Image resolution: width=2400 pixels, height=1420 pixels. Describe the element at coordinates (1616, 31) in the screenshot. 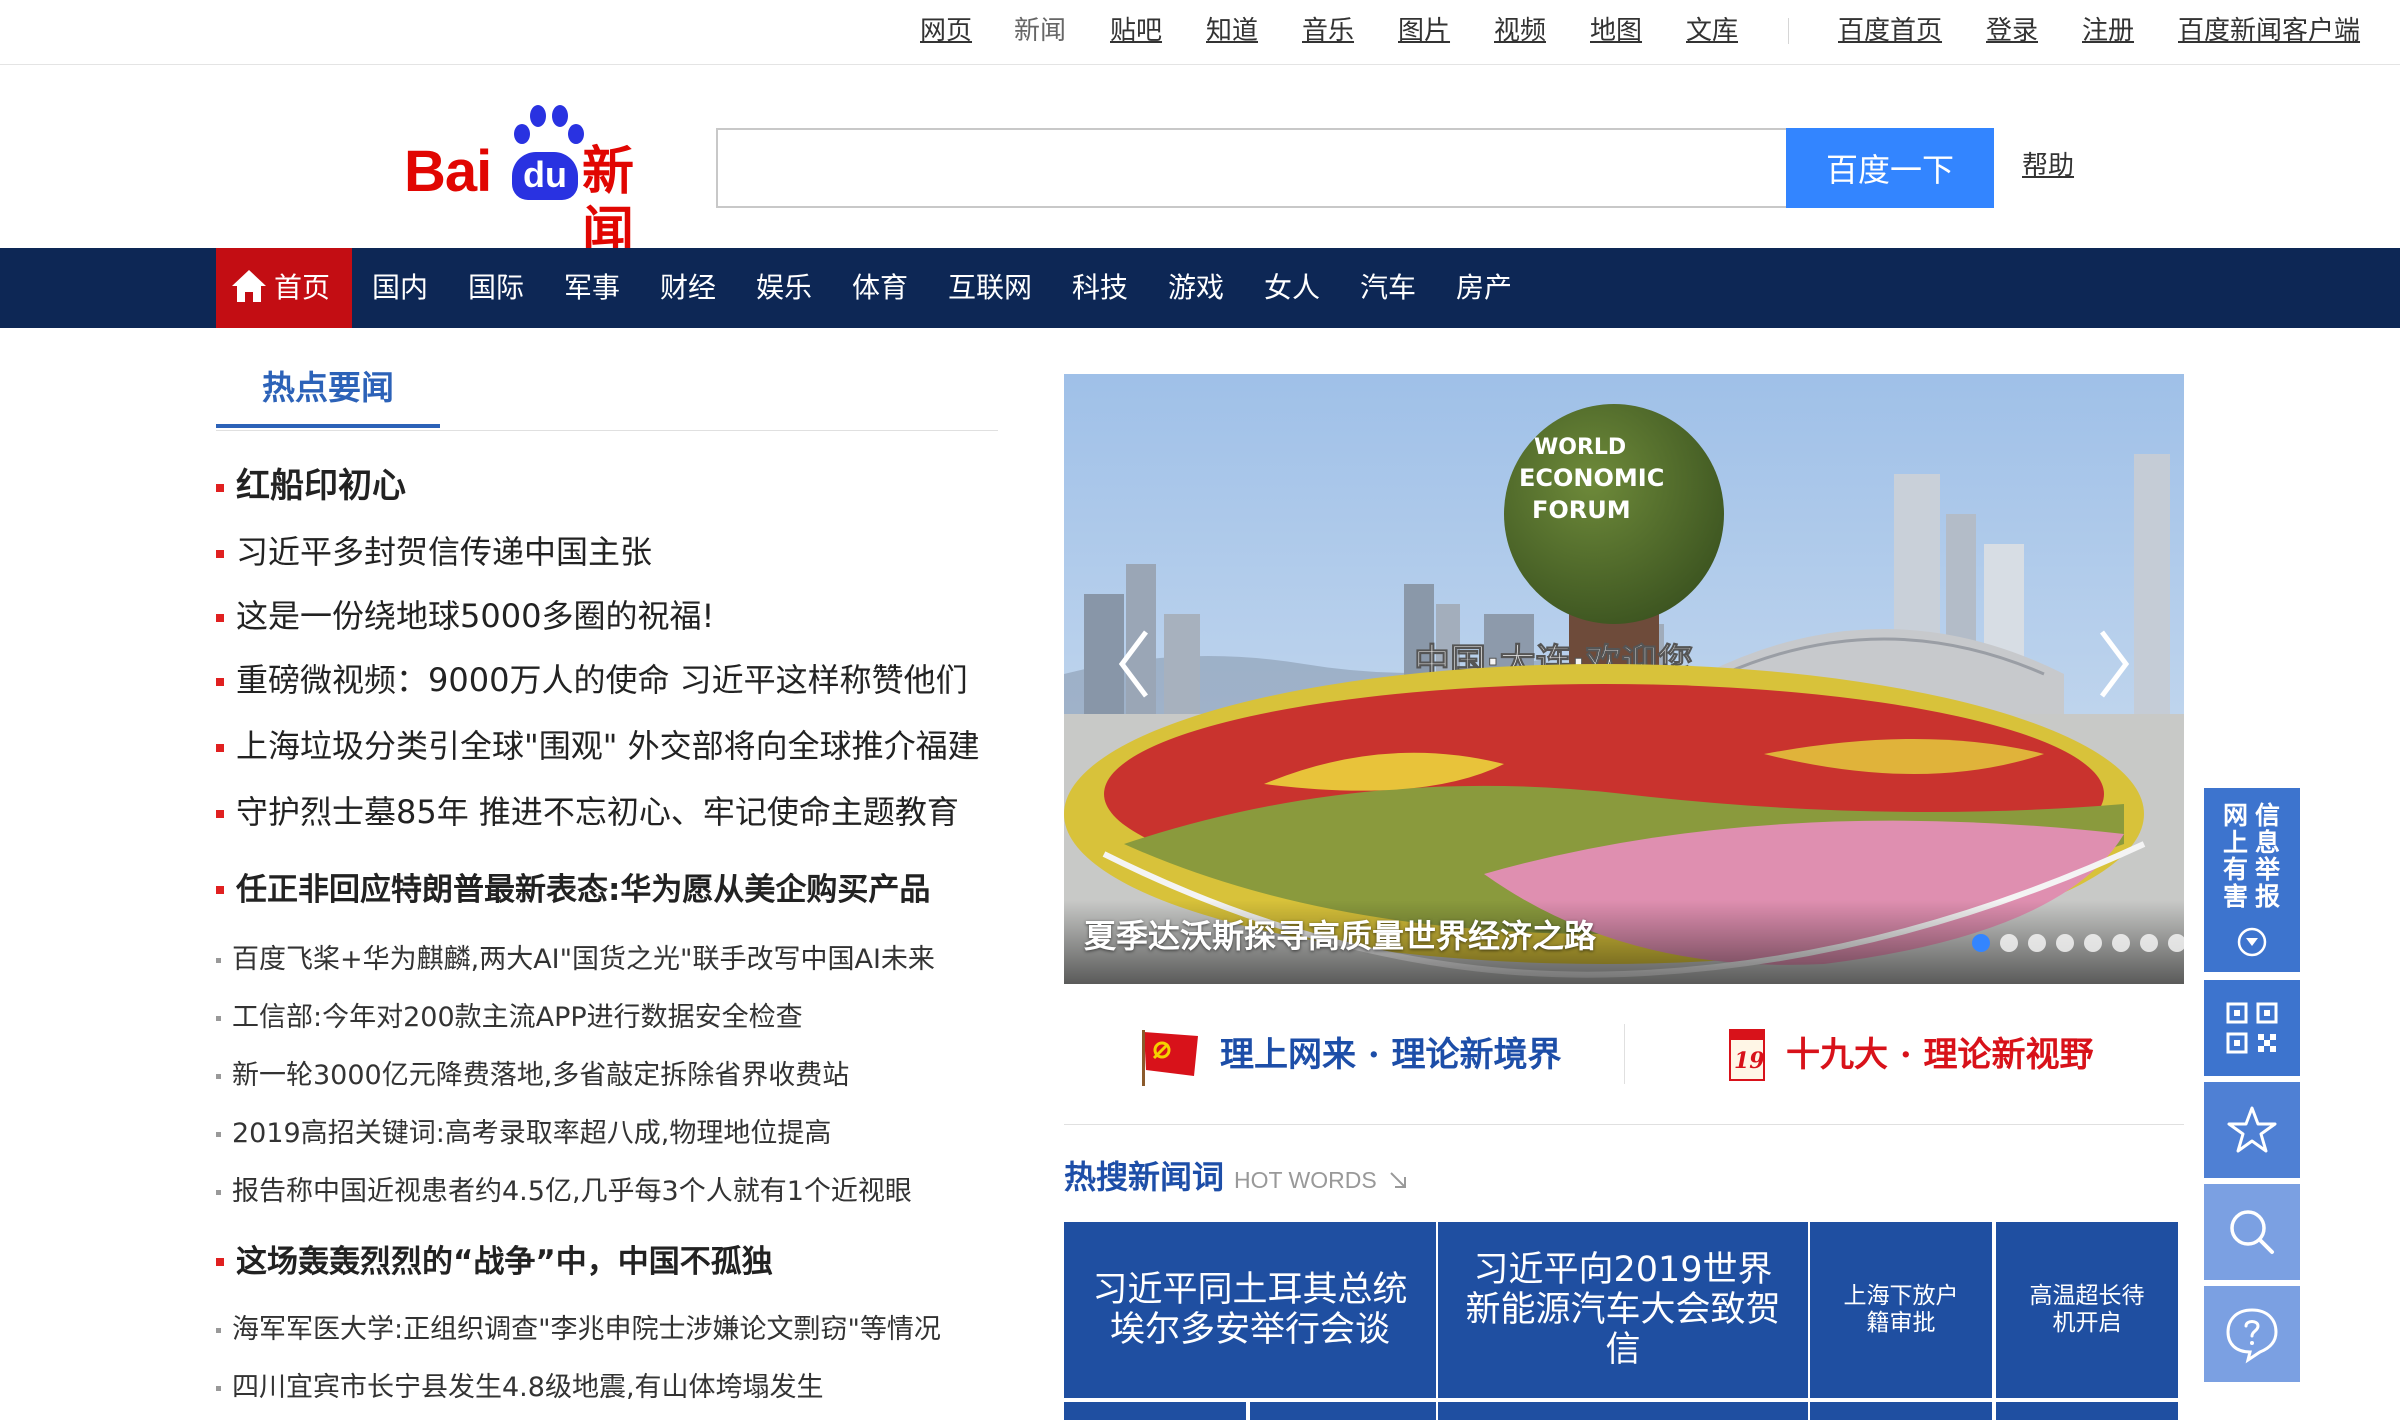

I see `toplink-map: 地图` at that location.